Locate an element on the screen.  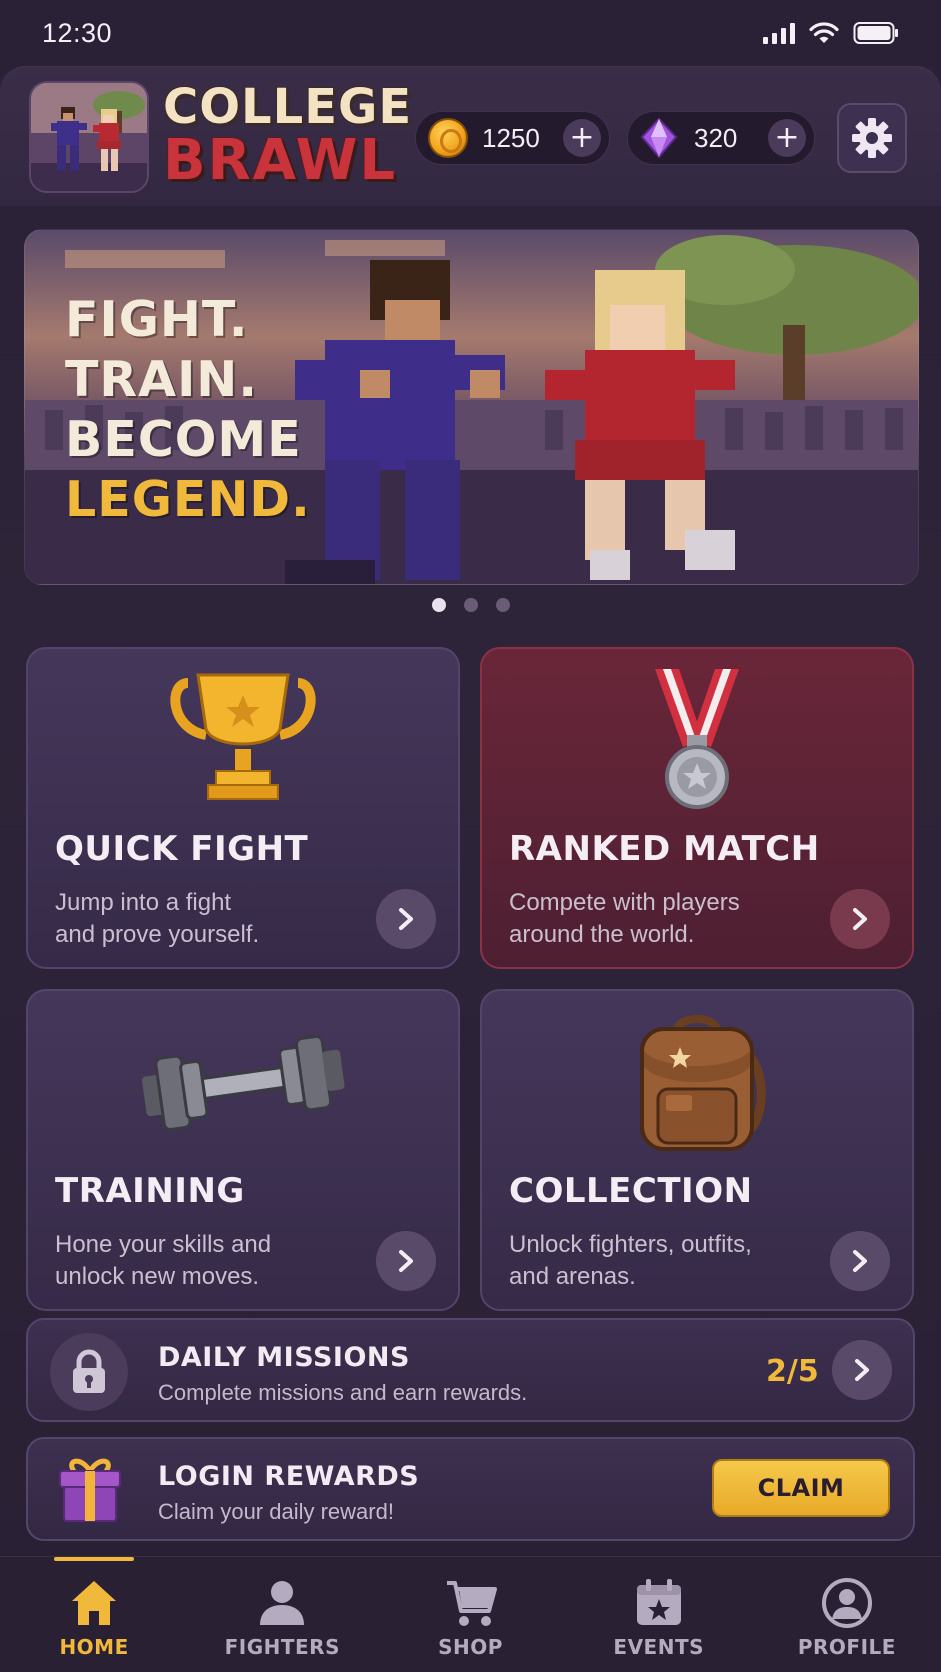
ranked-match-desc-line1: Compete with players is located at coordinates (624, 902).